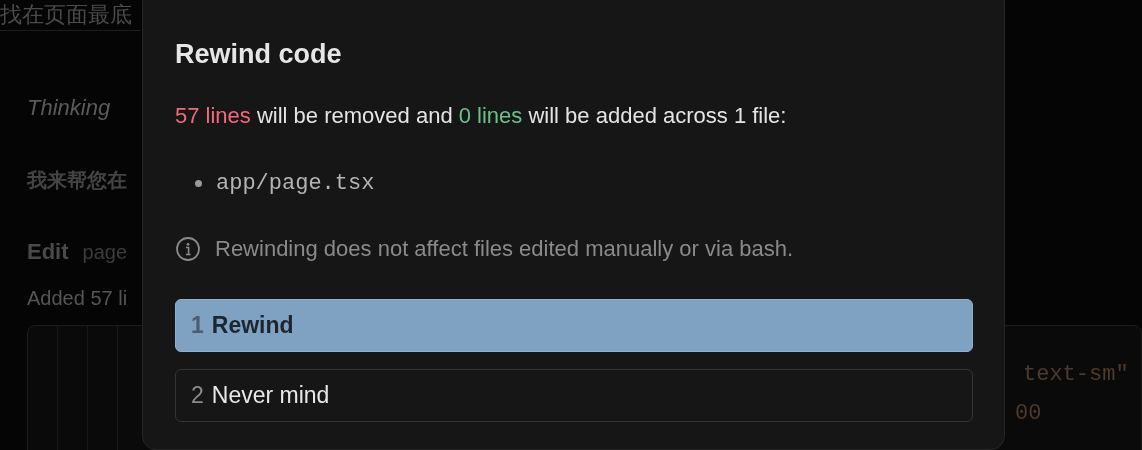 Image resolution: width=1142 pixels, height=450 pixels. Describe the element at coordinates (198, 183) in the screenshot. I see `bullet-icon` at that location.